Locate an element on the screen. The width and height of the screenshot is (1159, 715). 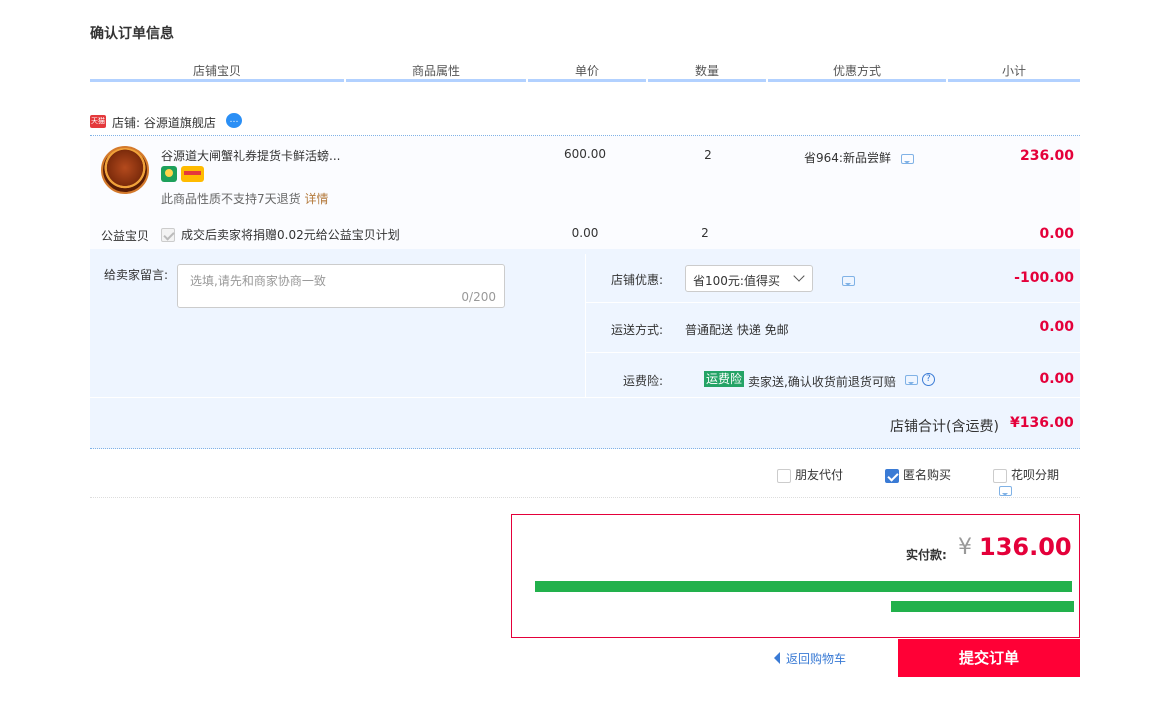
product-thumbnail is located at coordinates (125, 170).